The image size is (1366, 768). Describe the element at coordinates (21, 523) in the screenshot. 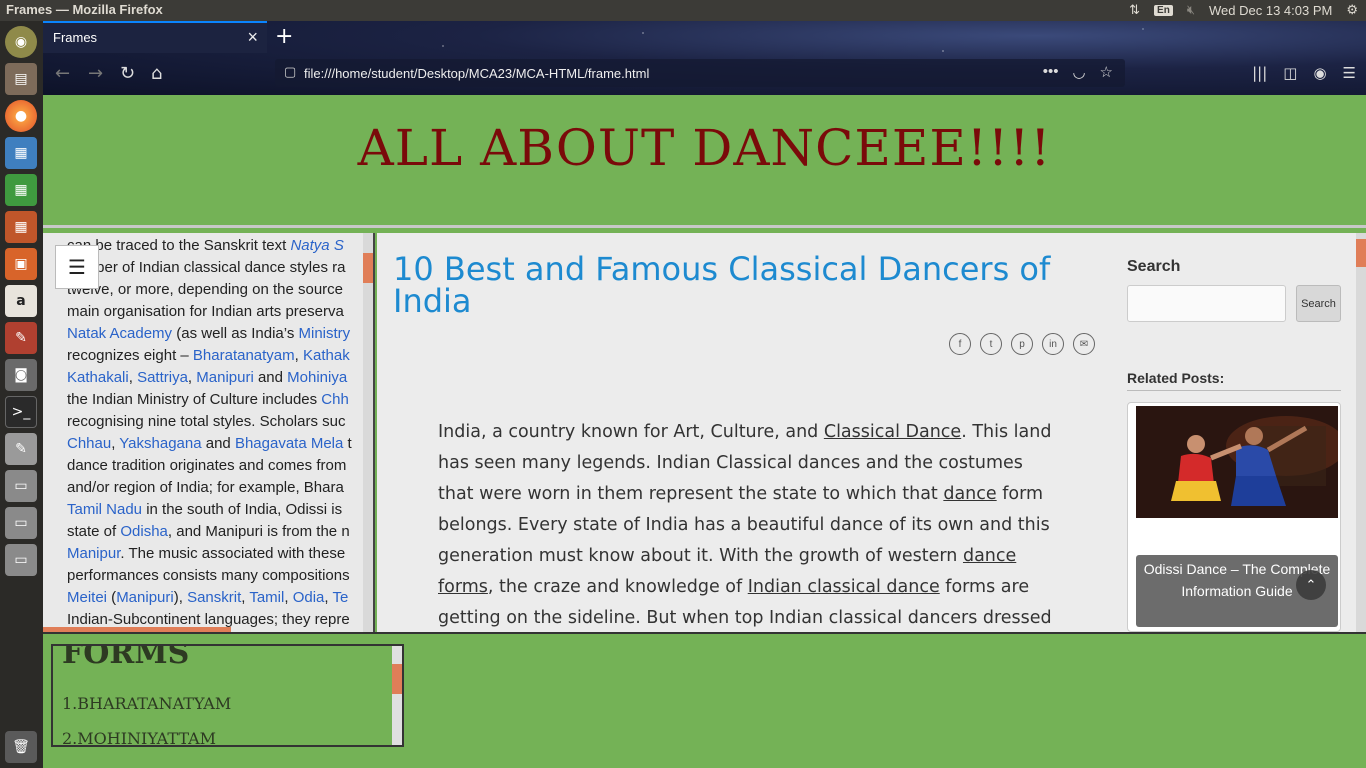

I see `drive-icon-2: ▭` at that location.